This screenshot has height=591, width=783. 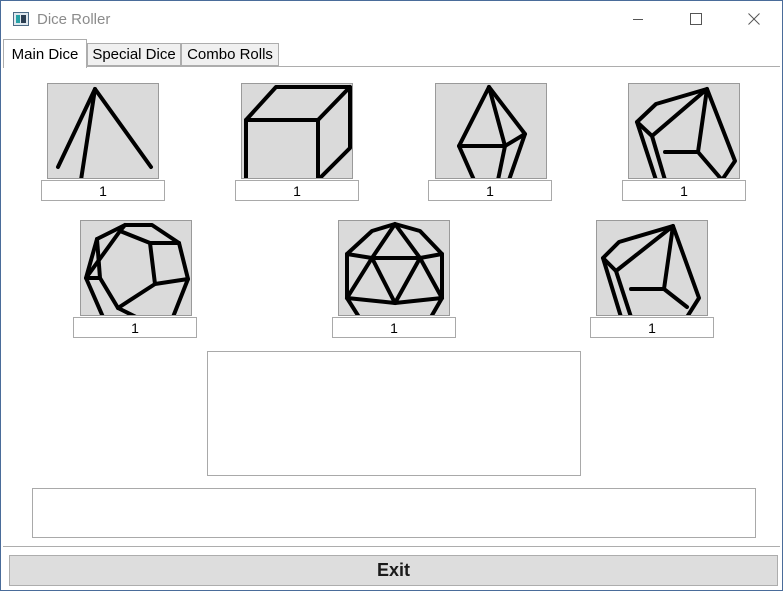 What do you see at coordinates (684, 190) in the screenshot?
I see `d10-value: 1` at bounding box center [684, 190].